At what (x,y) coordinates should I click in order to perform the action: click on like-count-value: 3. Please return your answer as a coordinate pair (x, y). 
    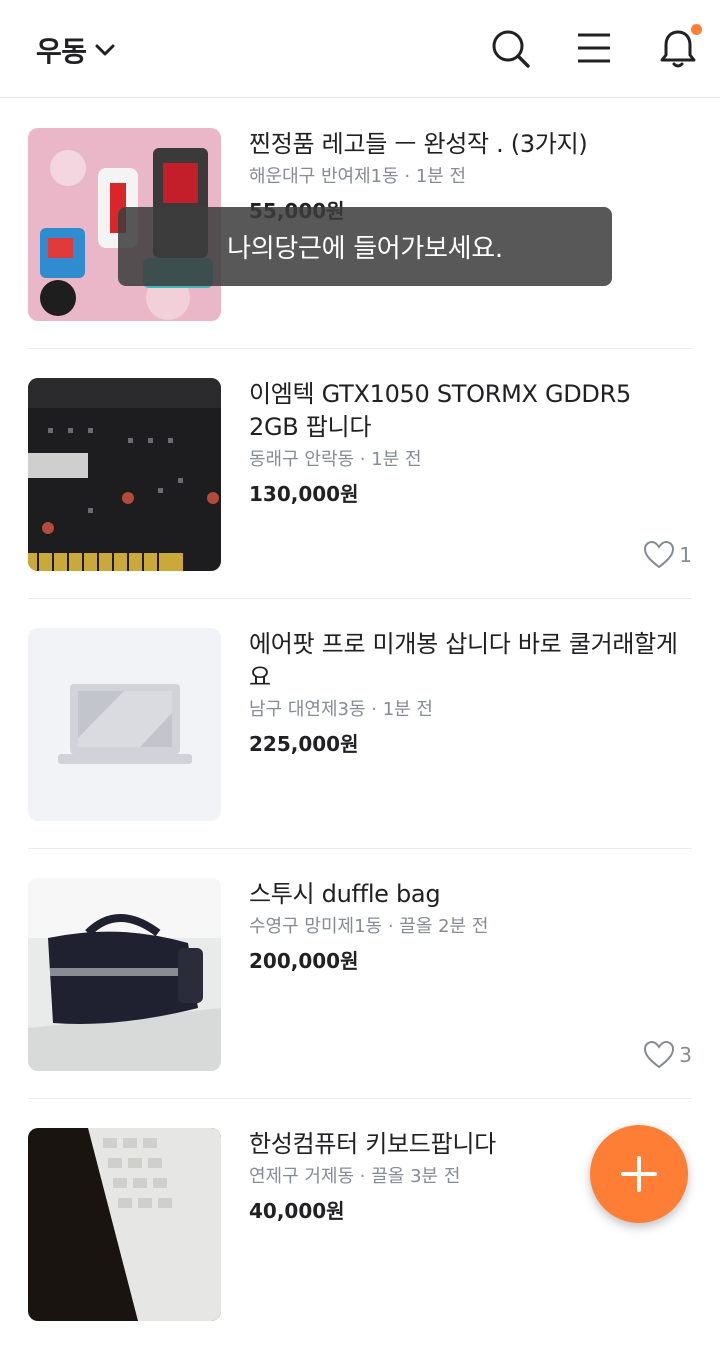
    Looking at the image, I should click on (685, 1055).